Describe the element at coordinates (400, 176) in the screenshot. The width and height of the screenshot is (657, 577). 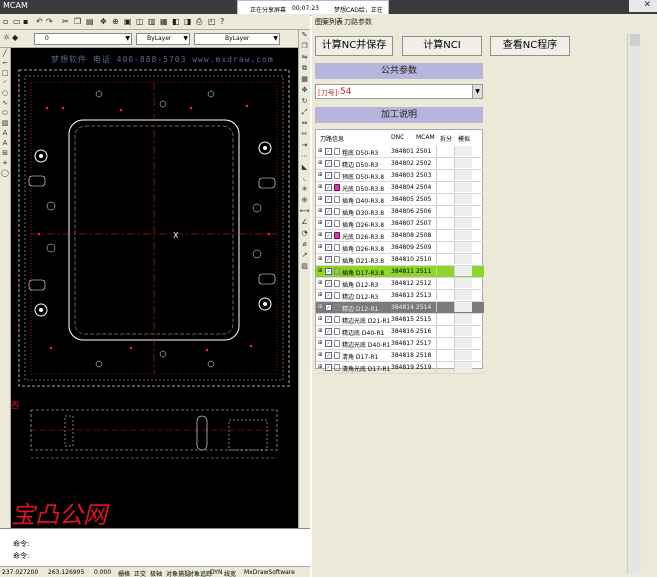
I see `table-row: ⊞ ✓ 预底 D50-R3.8 384803 2503` at that location.